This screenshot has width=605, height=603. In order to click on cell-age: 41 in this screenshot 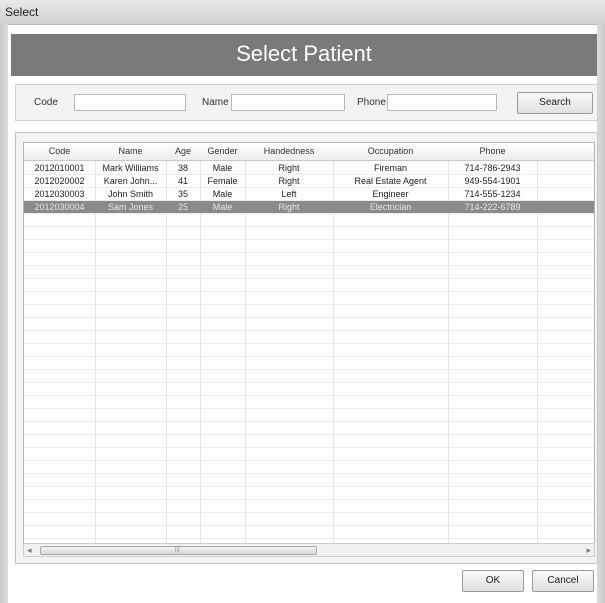, I will do `click(182, 181)`.